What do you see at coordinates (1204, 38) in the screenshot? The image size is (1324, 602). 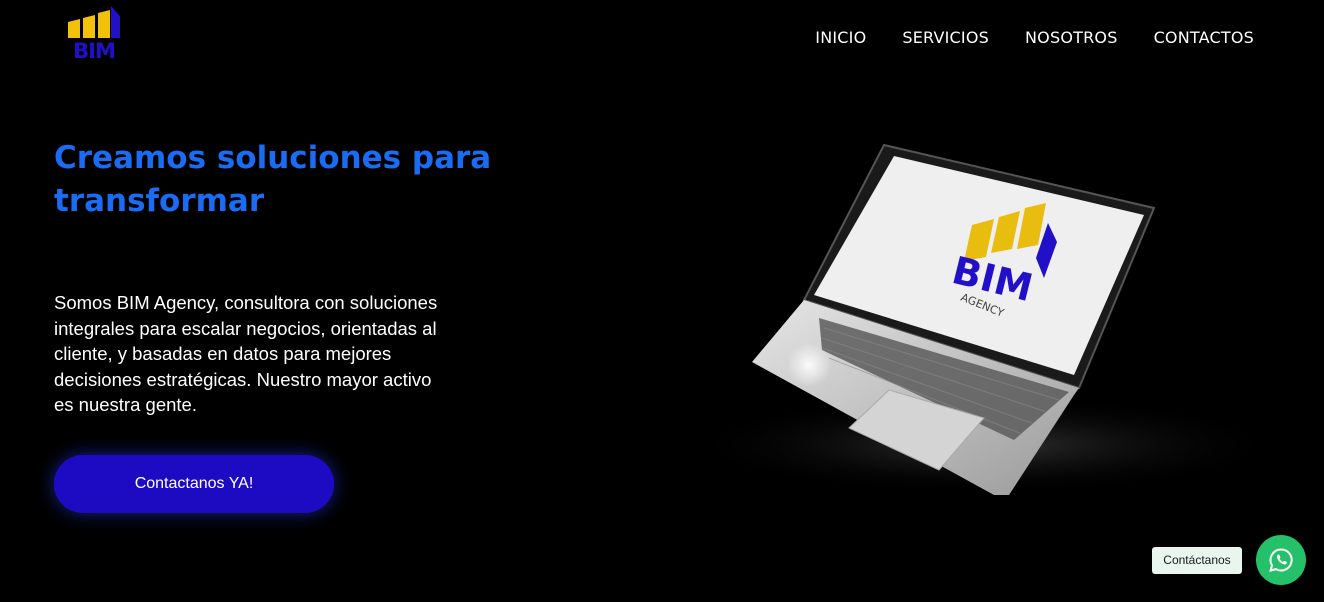 I see `nav-item-contactos: CONTACTOS` at bounding box center [1204, 38].